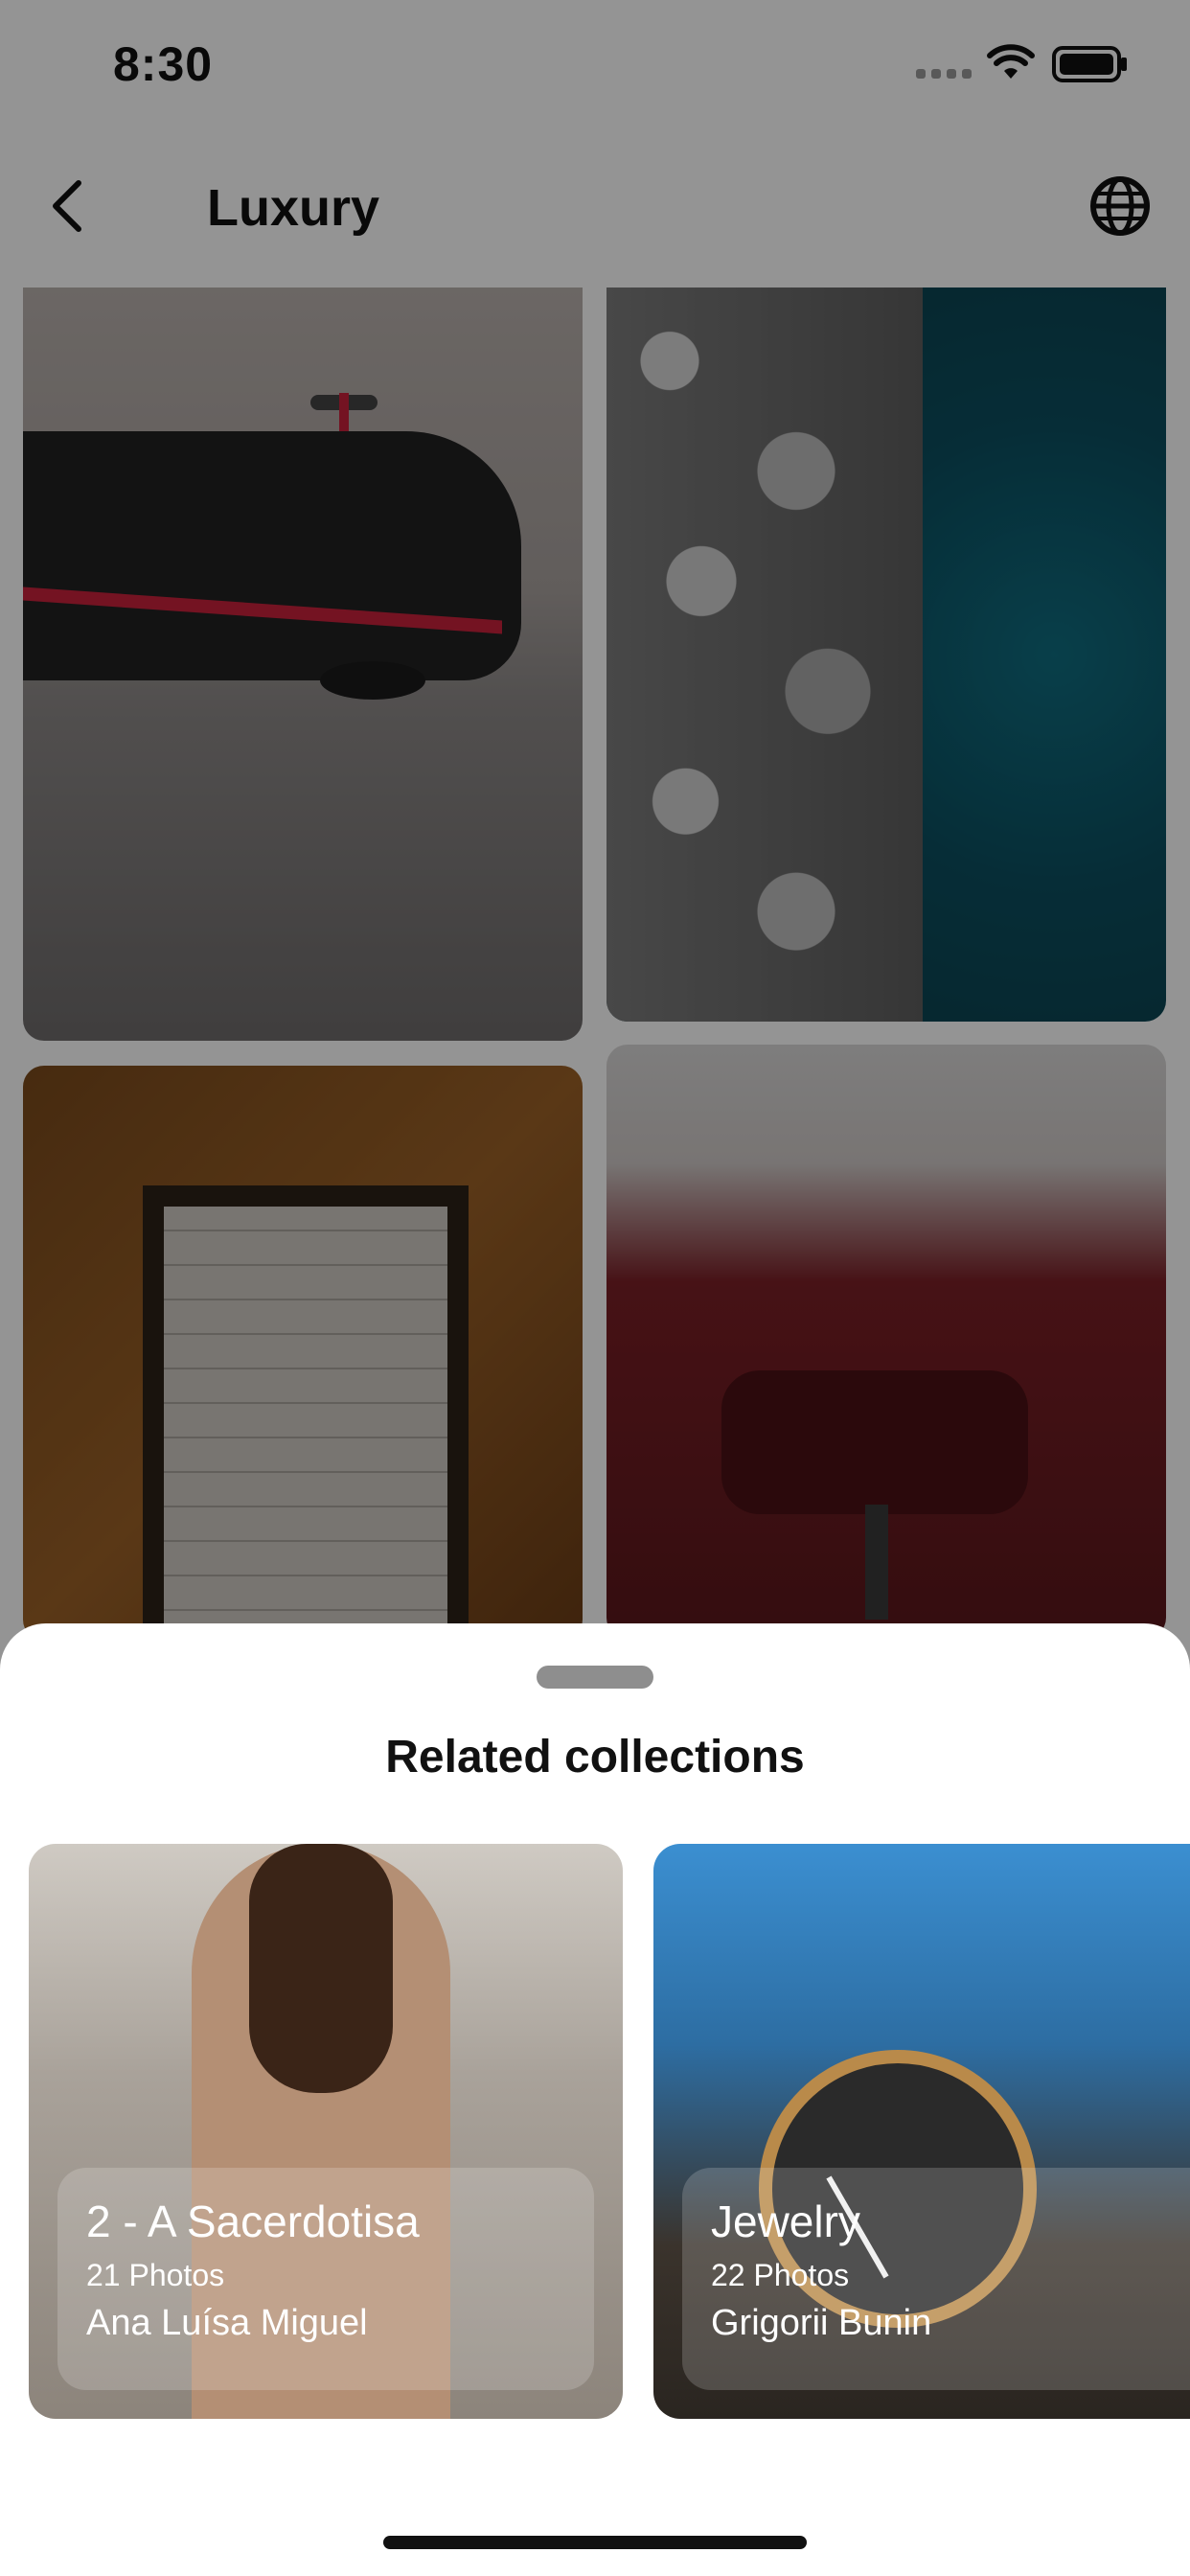  What do you see at coordinates (921, 2131) in the screenshot?
I see `collection-card: Jewelry 22 Photos Grigorii Bunin` at bounding box center [921, 2131].